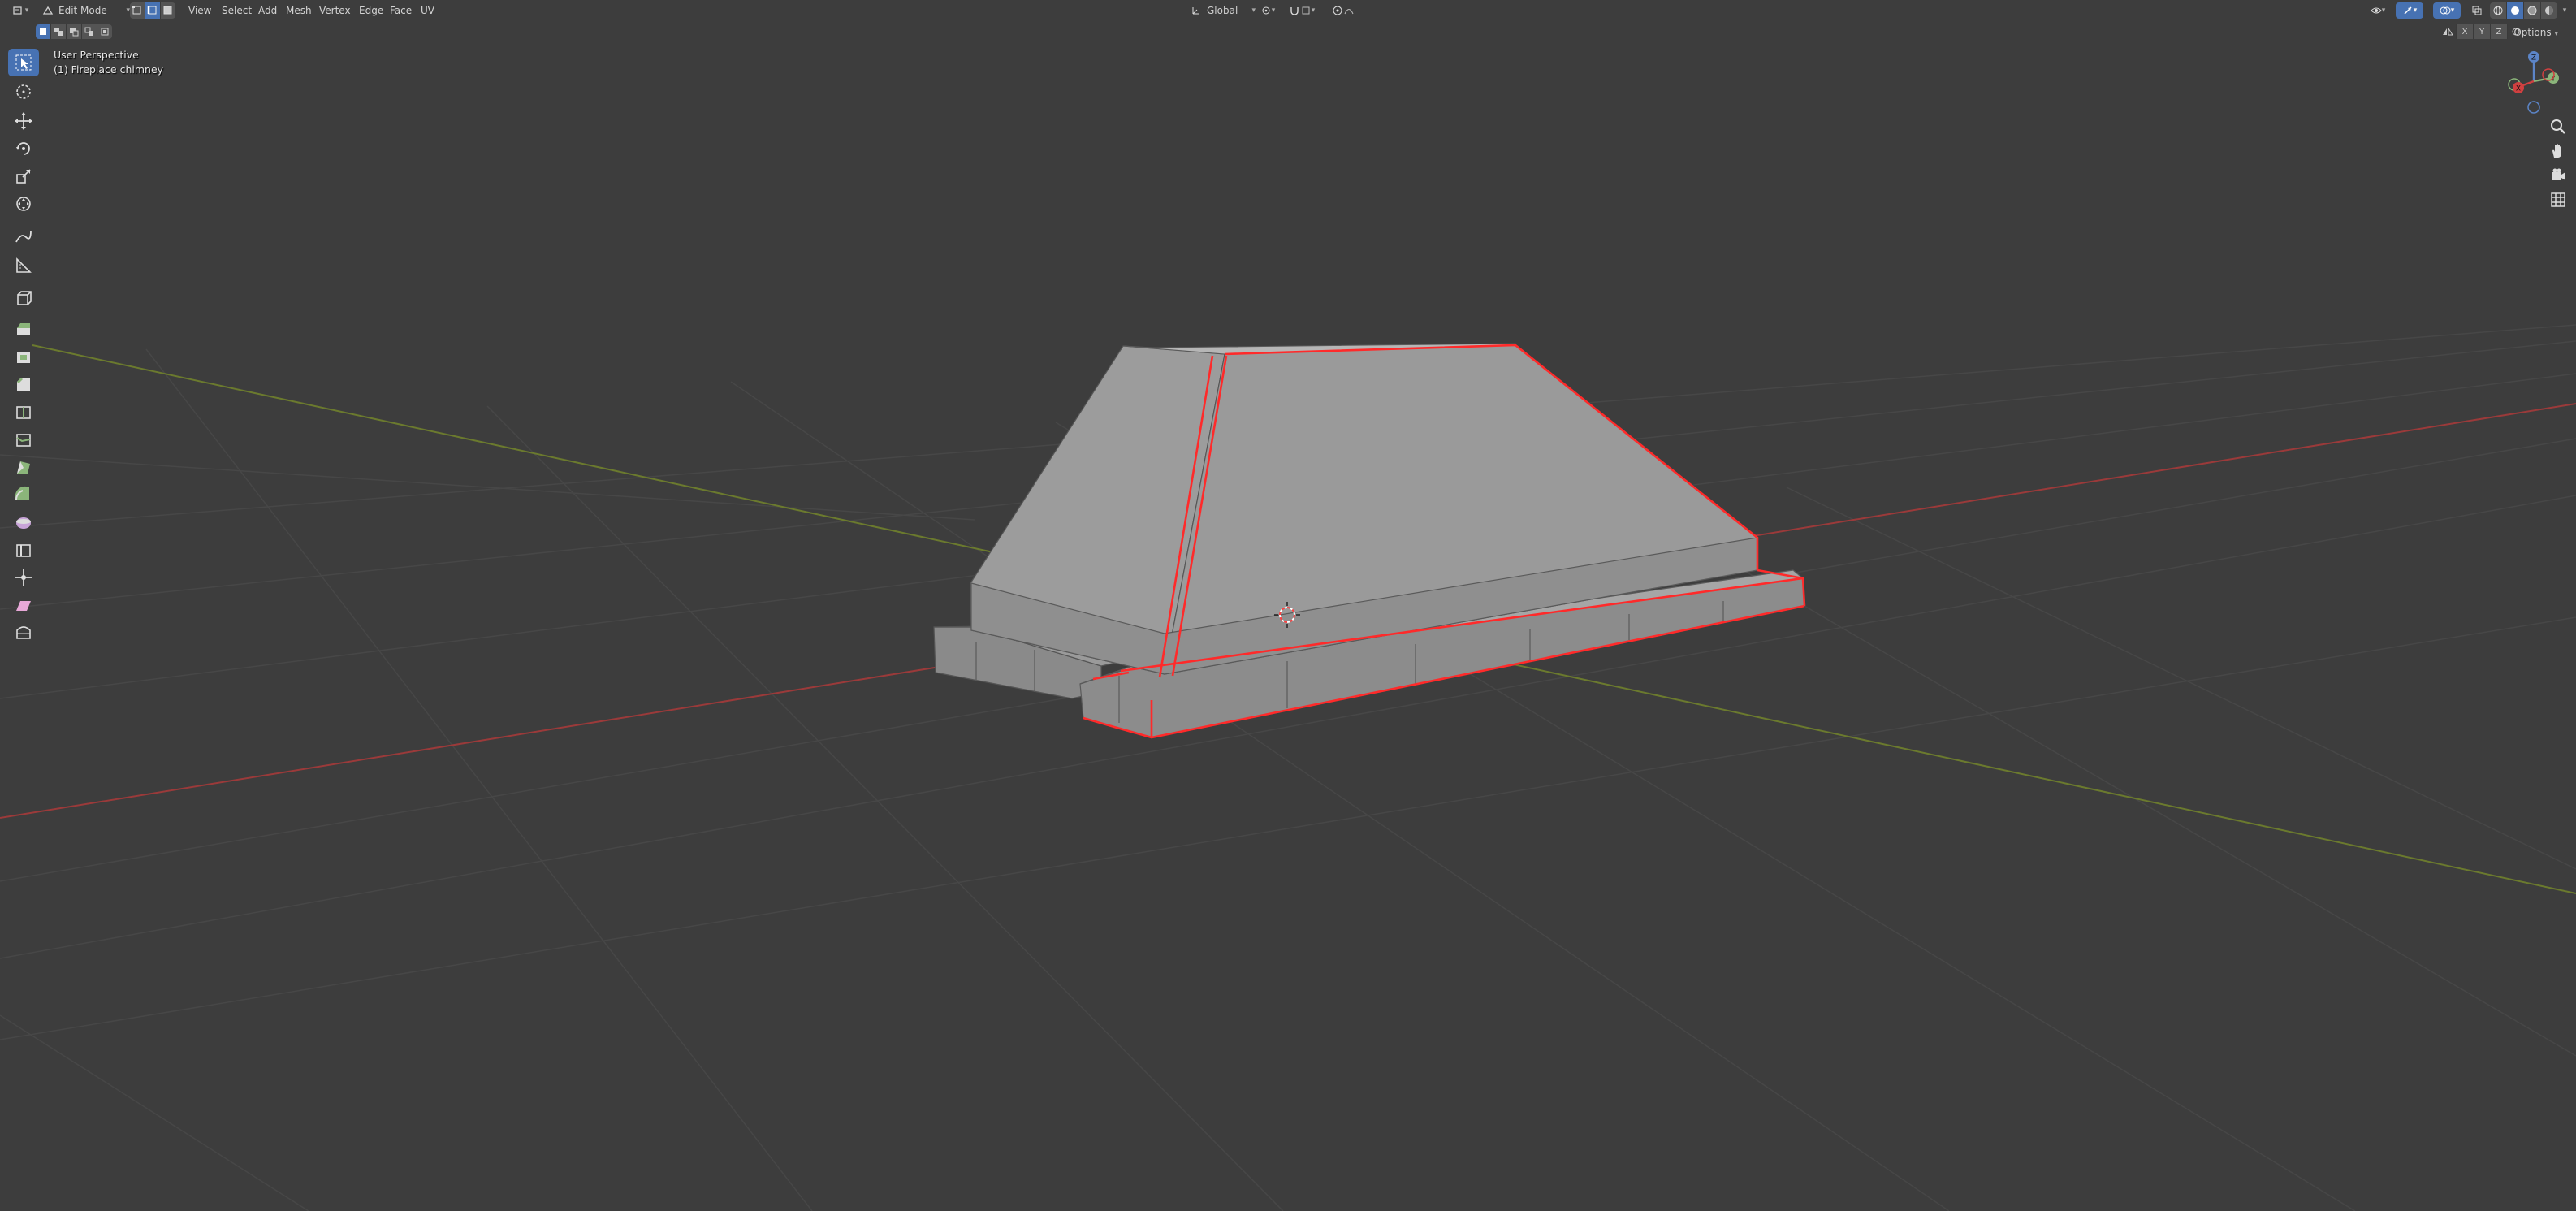 The height and width of the screenshot is (1211, 2576). I want to click on set-selection-new-icon, so click(43, 31).